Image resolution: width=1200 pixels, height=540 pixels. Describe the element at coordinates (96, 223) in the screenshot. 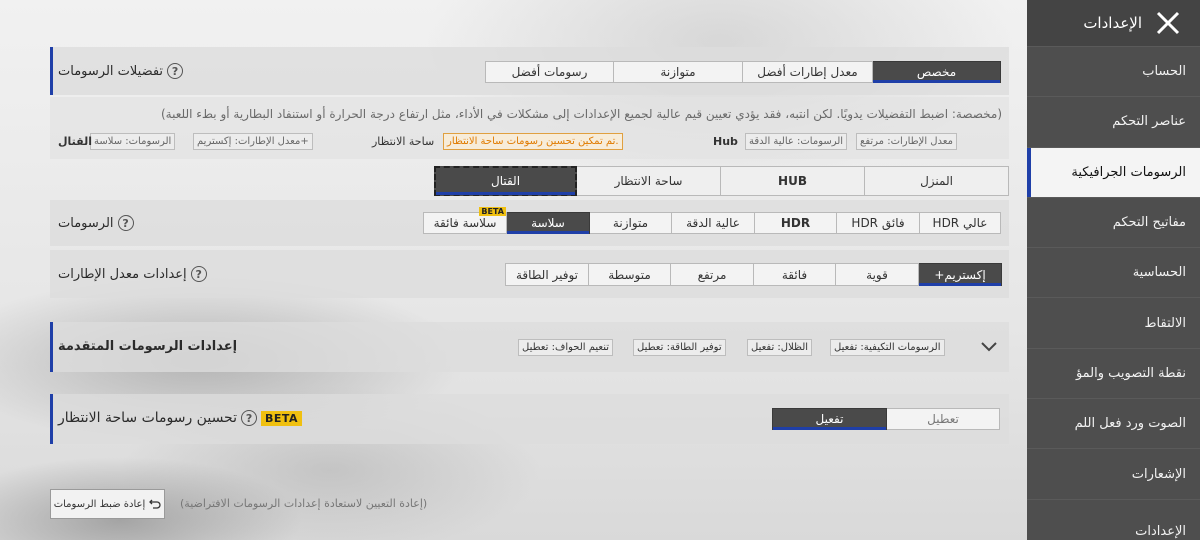

I see `graphics-title: ? الرسومات` at that location.